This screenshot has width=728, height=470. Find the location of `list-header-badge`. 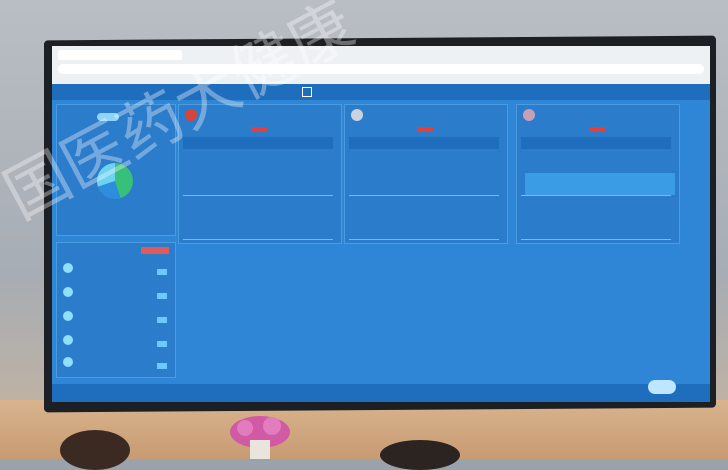

list-header-badge is located at coordinates (155, 250).